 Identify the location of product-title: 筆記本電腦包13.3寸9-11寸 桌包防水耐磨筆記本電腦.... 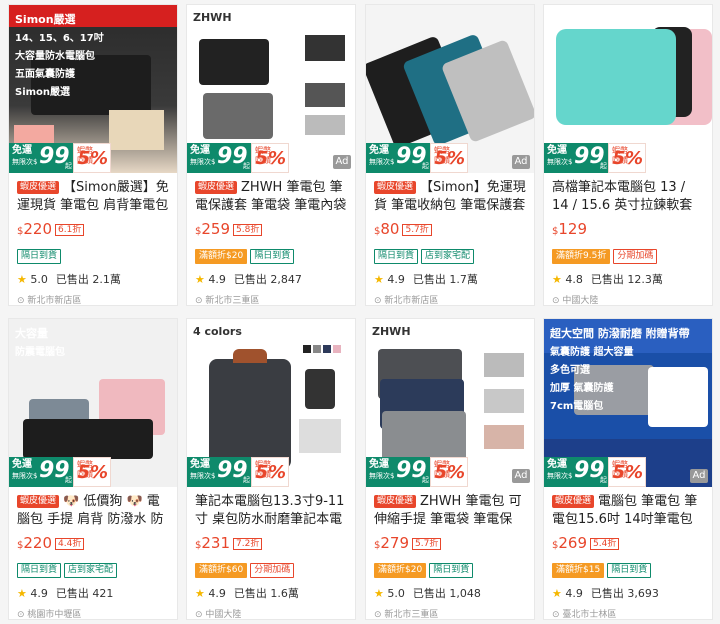
(271, 511).